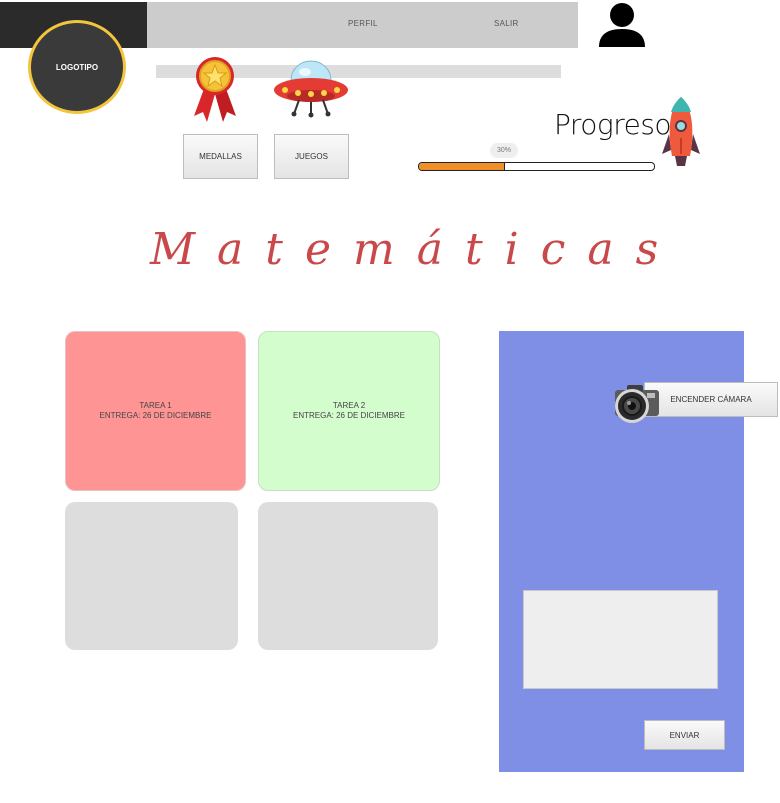  Describe the element at coordinates (220, 156) in the screenshot. I see `medals-button: MEDALLAS` at that location.